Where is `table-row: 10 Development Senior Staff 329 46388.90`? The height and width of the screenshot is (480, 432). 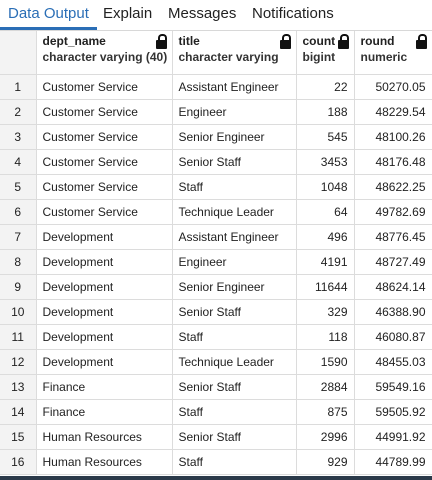 table-row: 10 Development Senior Staff 329 46388.90 is located at coordinates (216, 312).